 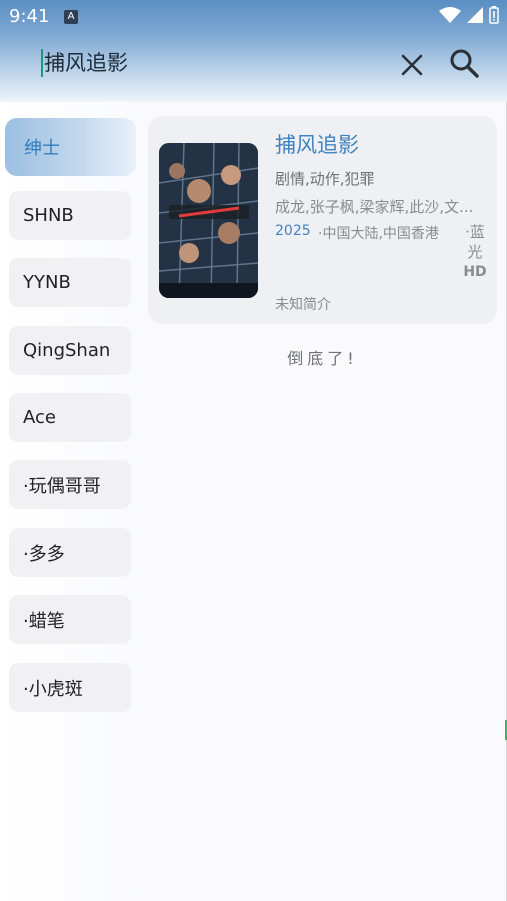 What do you see at coordinates (494, 15) in the screenshot?
I see `battery-icon` at bounding box center [494, 15].